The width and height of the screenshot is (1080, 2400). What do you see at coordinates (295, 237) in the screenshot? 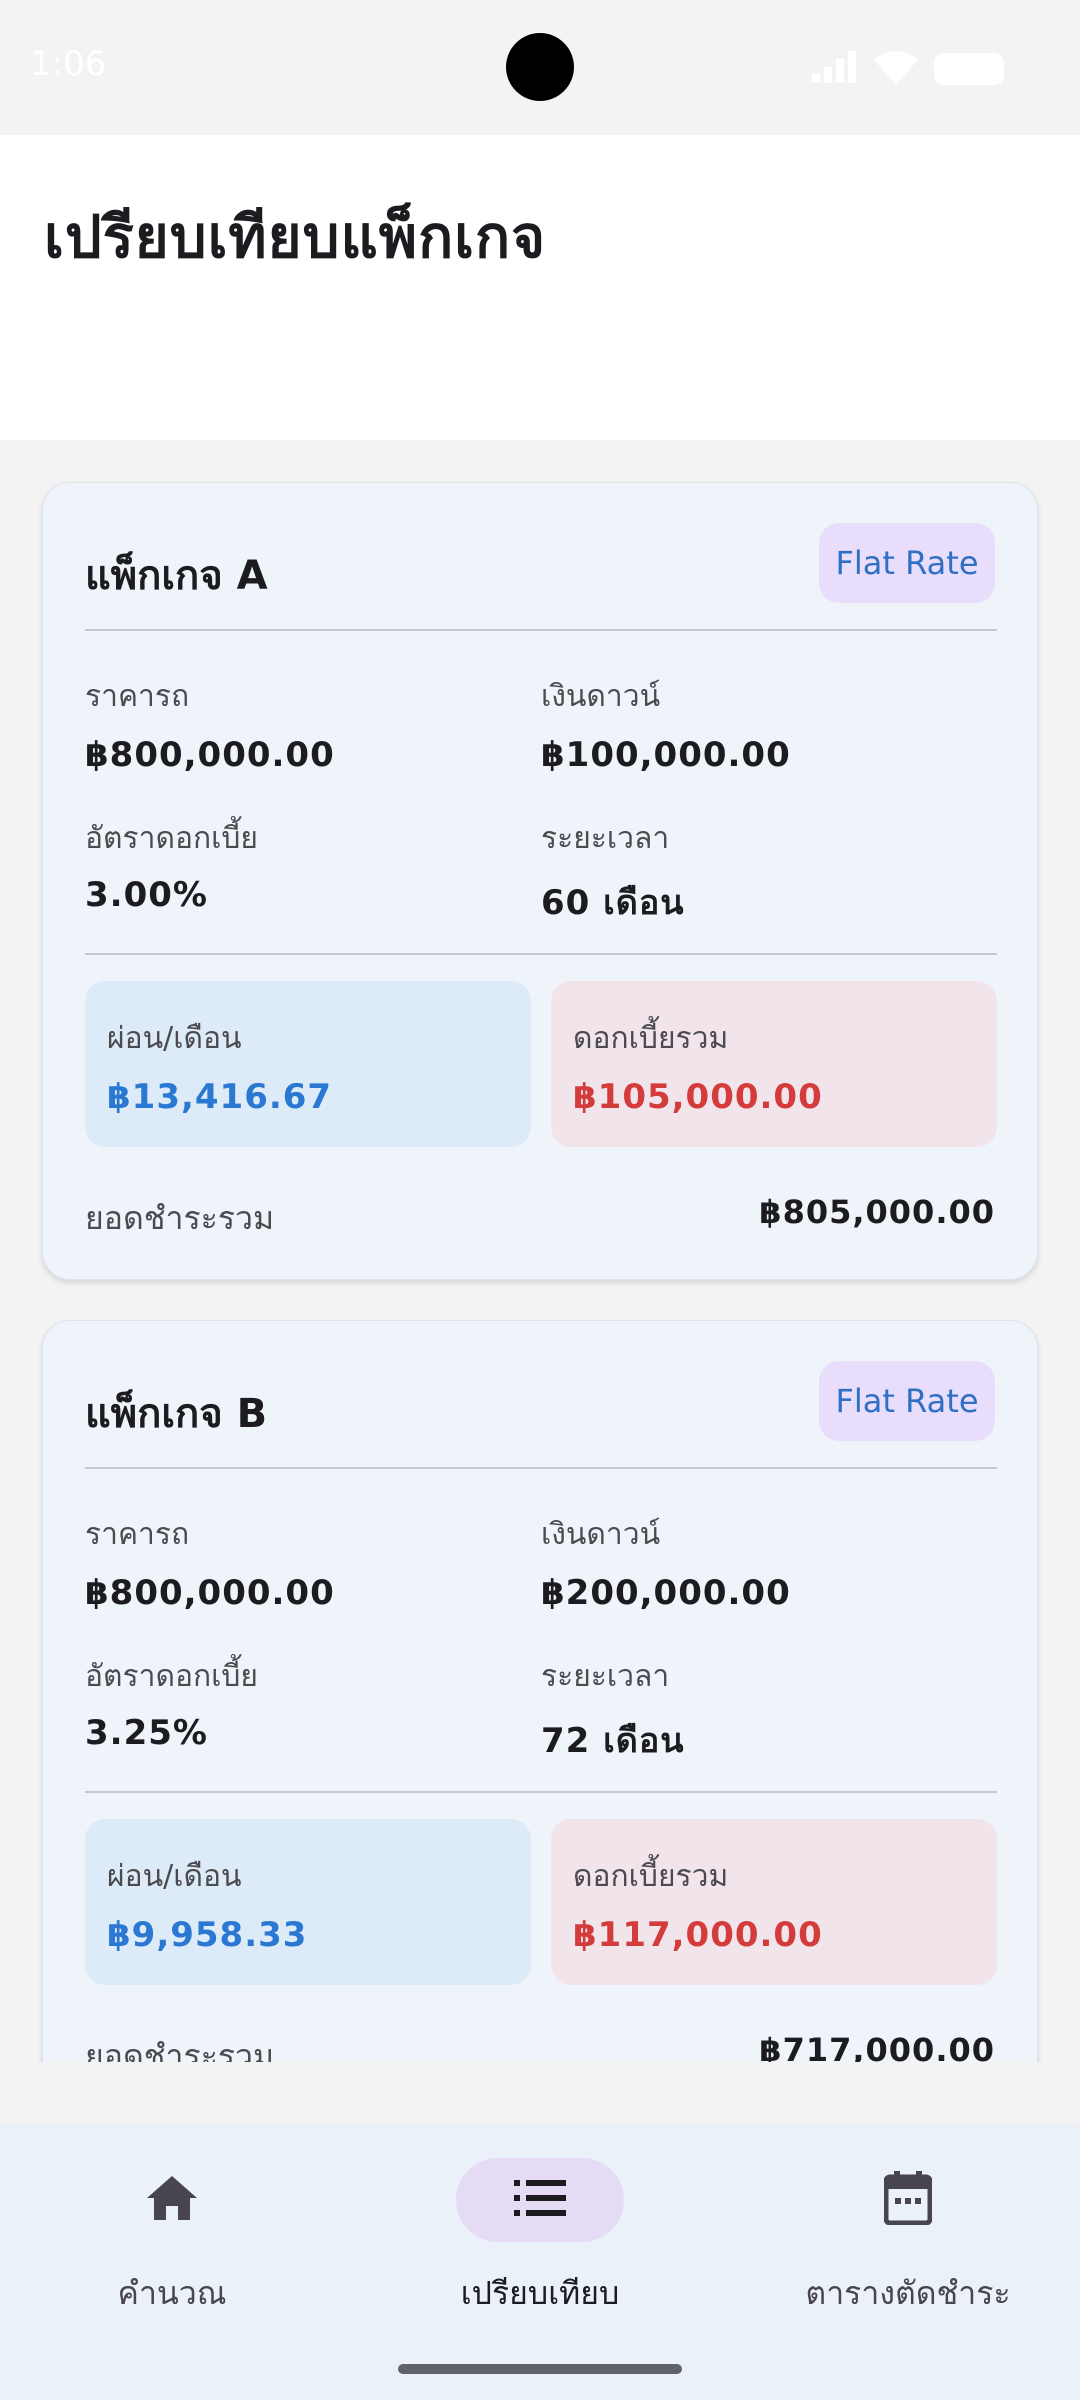
I see `page-title: เปรียบเทียบแพ็กเกจ` at bounding box center [295, 237].